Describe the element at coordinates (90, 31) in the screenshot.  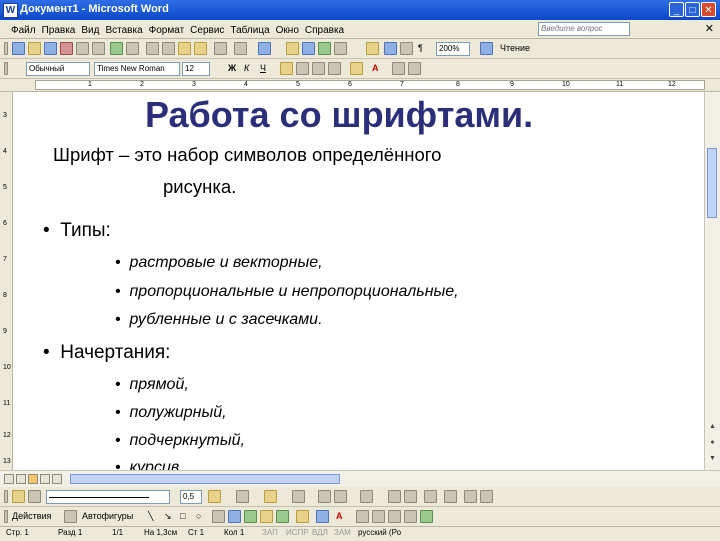
I see `menu-view: Вид` at that location.